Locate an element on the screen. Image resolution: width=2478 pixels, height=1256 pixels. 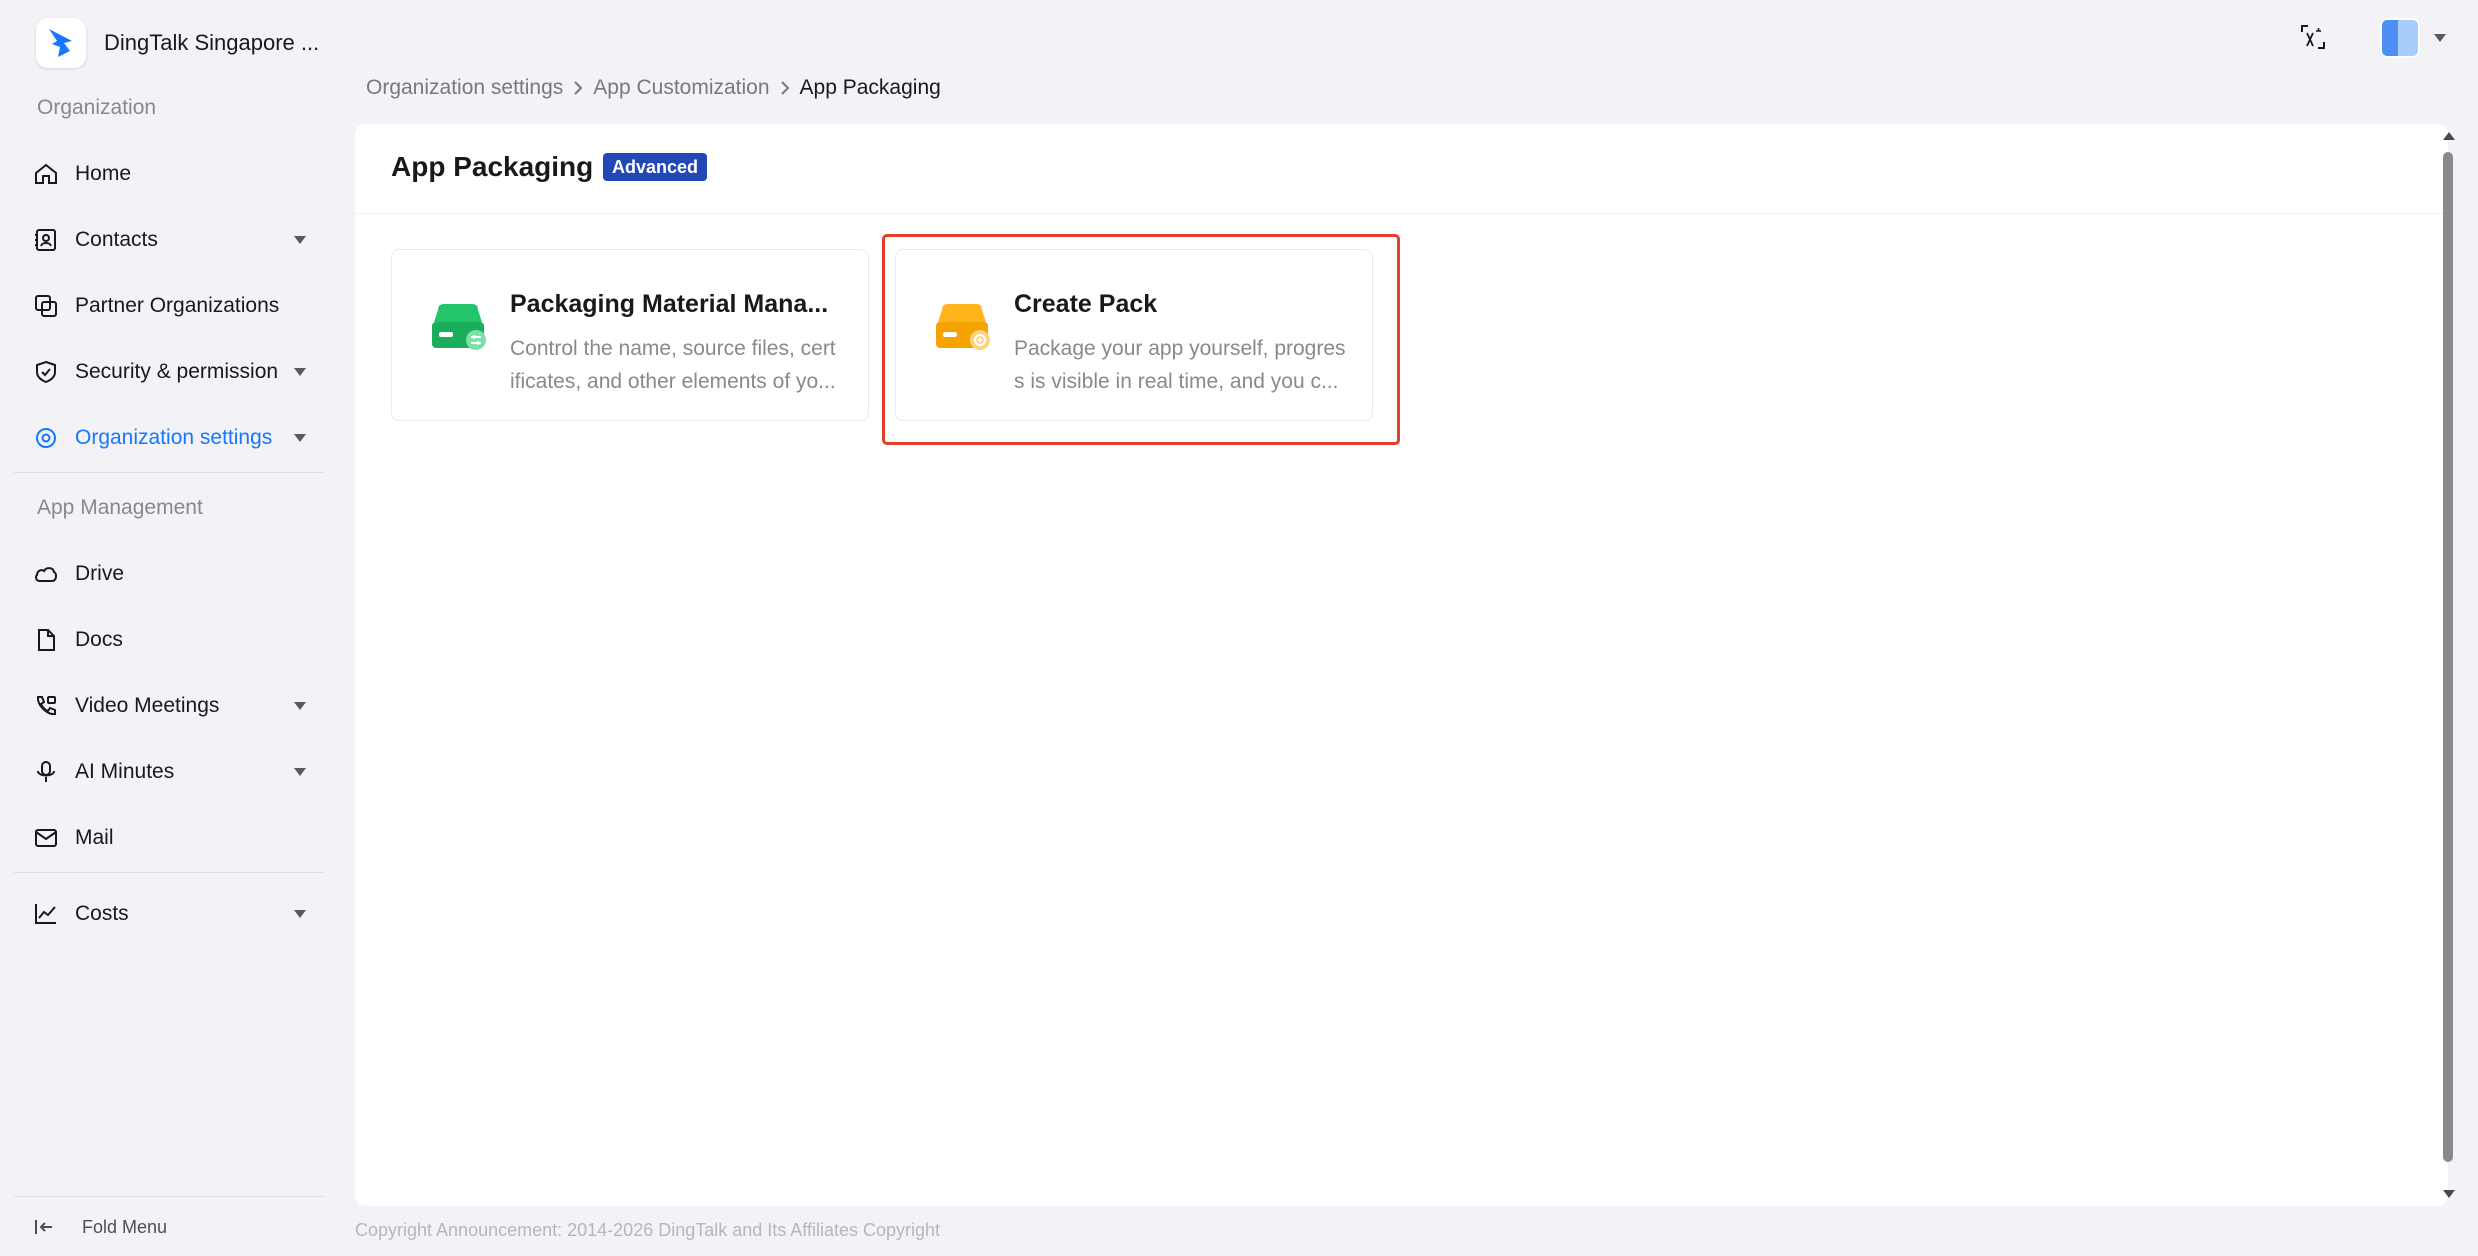
sidebar-item-label: Home is located at coordinates (103, 173).